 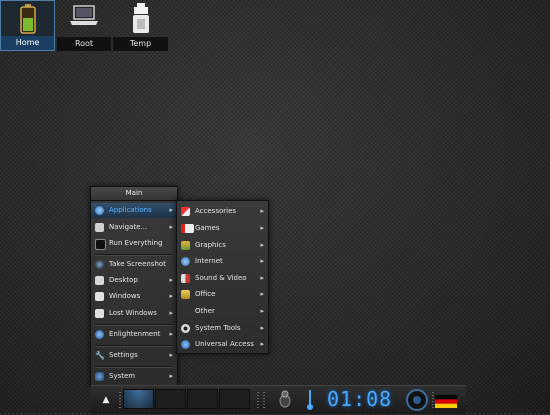 I want to click on start-button: ▲, so click(x=106, y=400).